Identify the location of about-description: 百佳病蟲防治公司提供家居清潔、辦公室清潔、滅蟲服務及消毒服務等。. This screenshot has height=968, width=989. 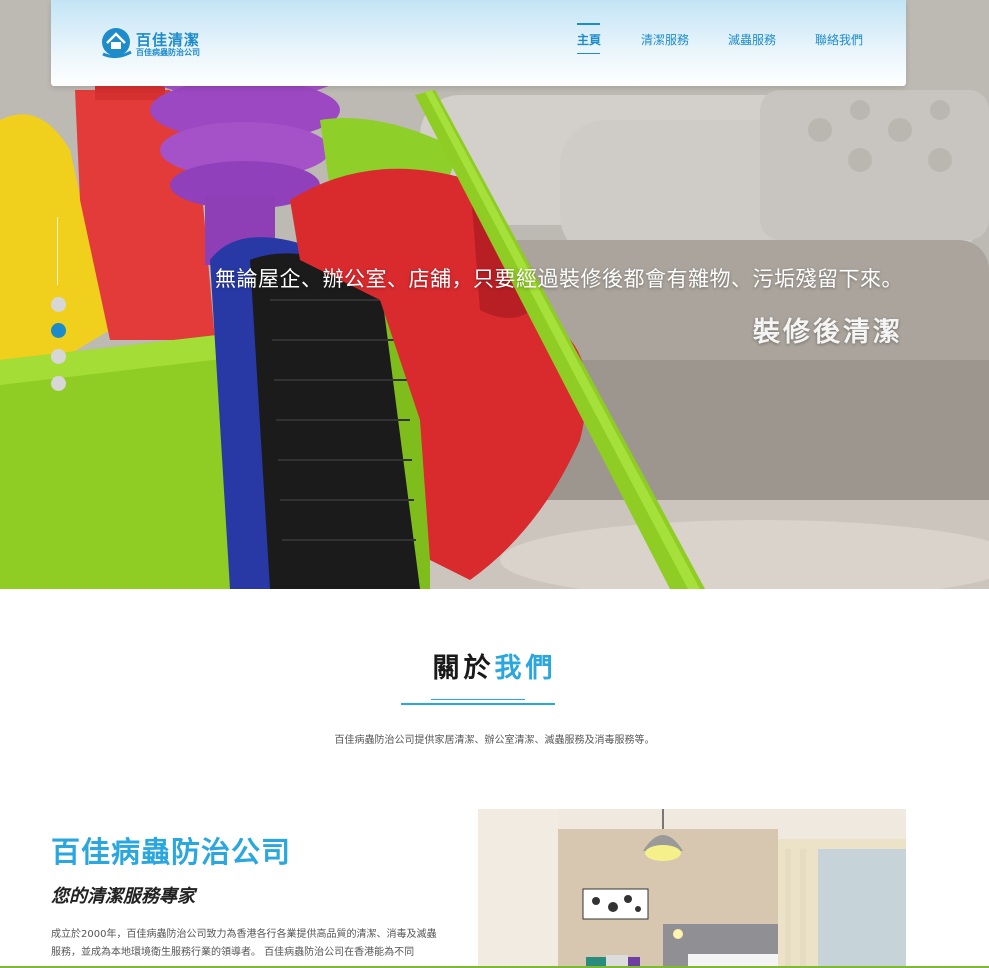
(494, 740).